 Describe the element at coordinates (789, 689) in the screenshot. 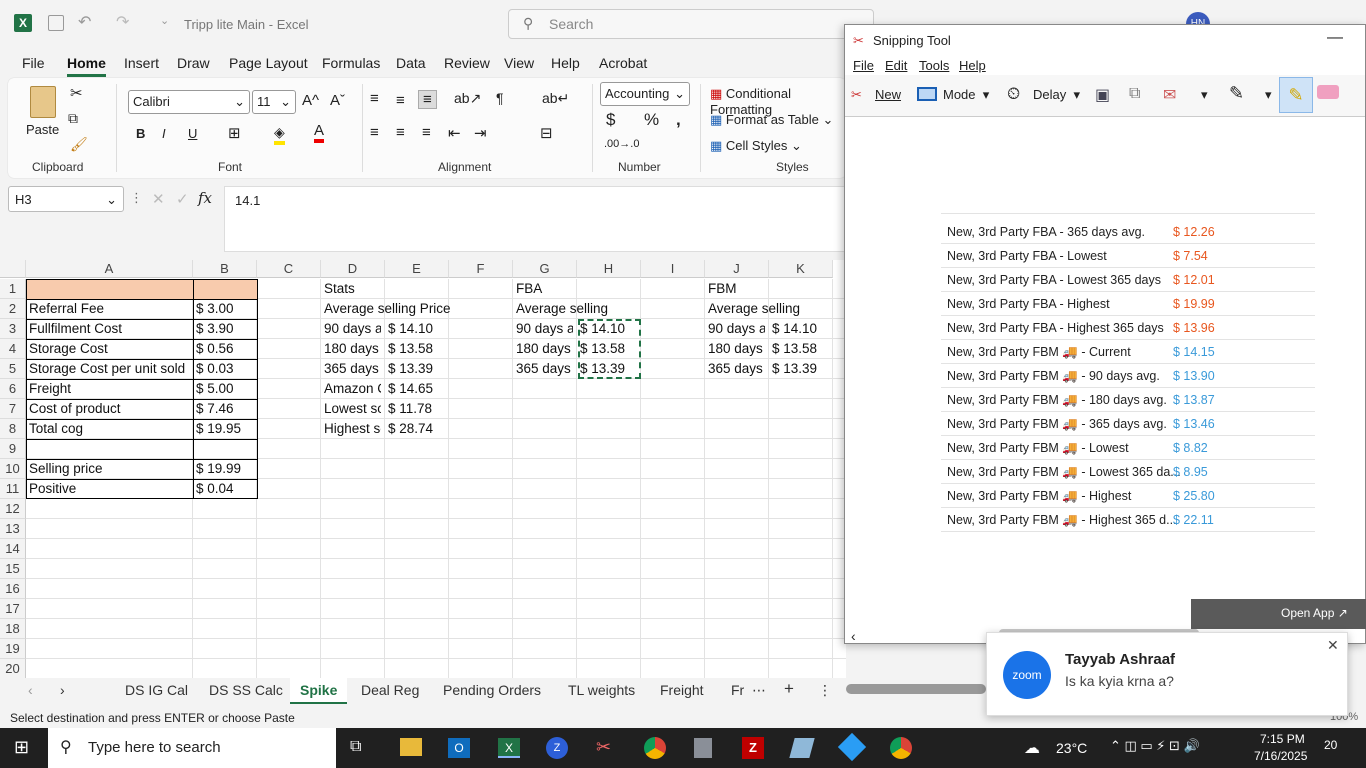

I see `add-sheet-icon: +` at that location.